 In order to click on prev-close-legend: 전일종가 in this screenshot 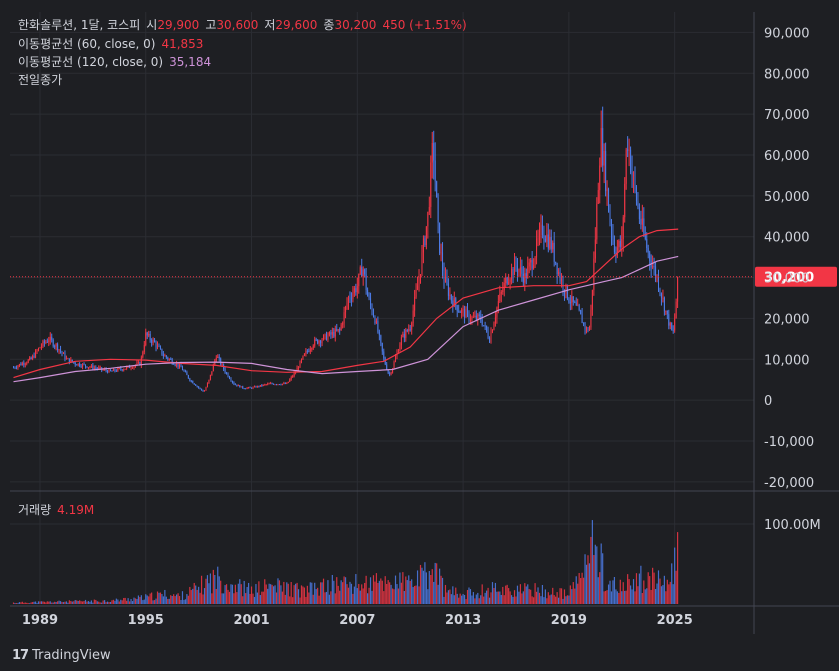, I will do `click(40, 80)`.